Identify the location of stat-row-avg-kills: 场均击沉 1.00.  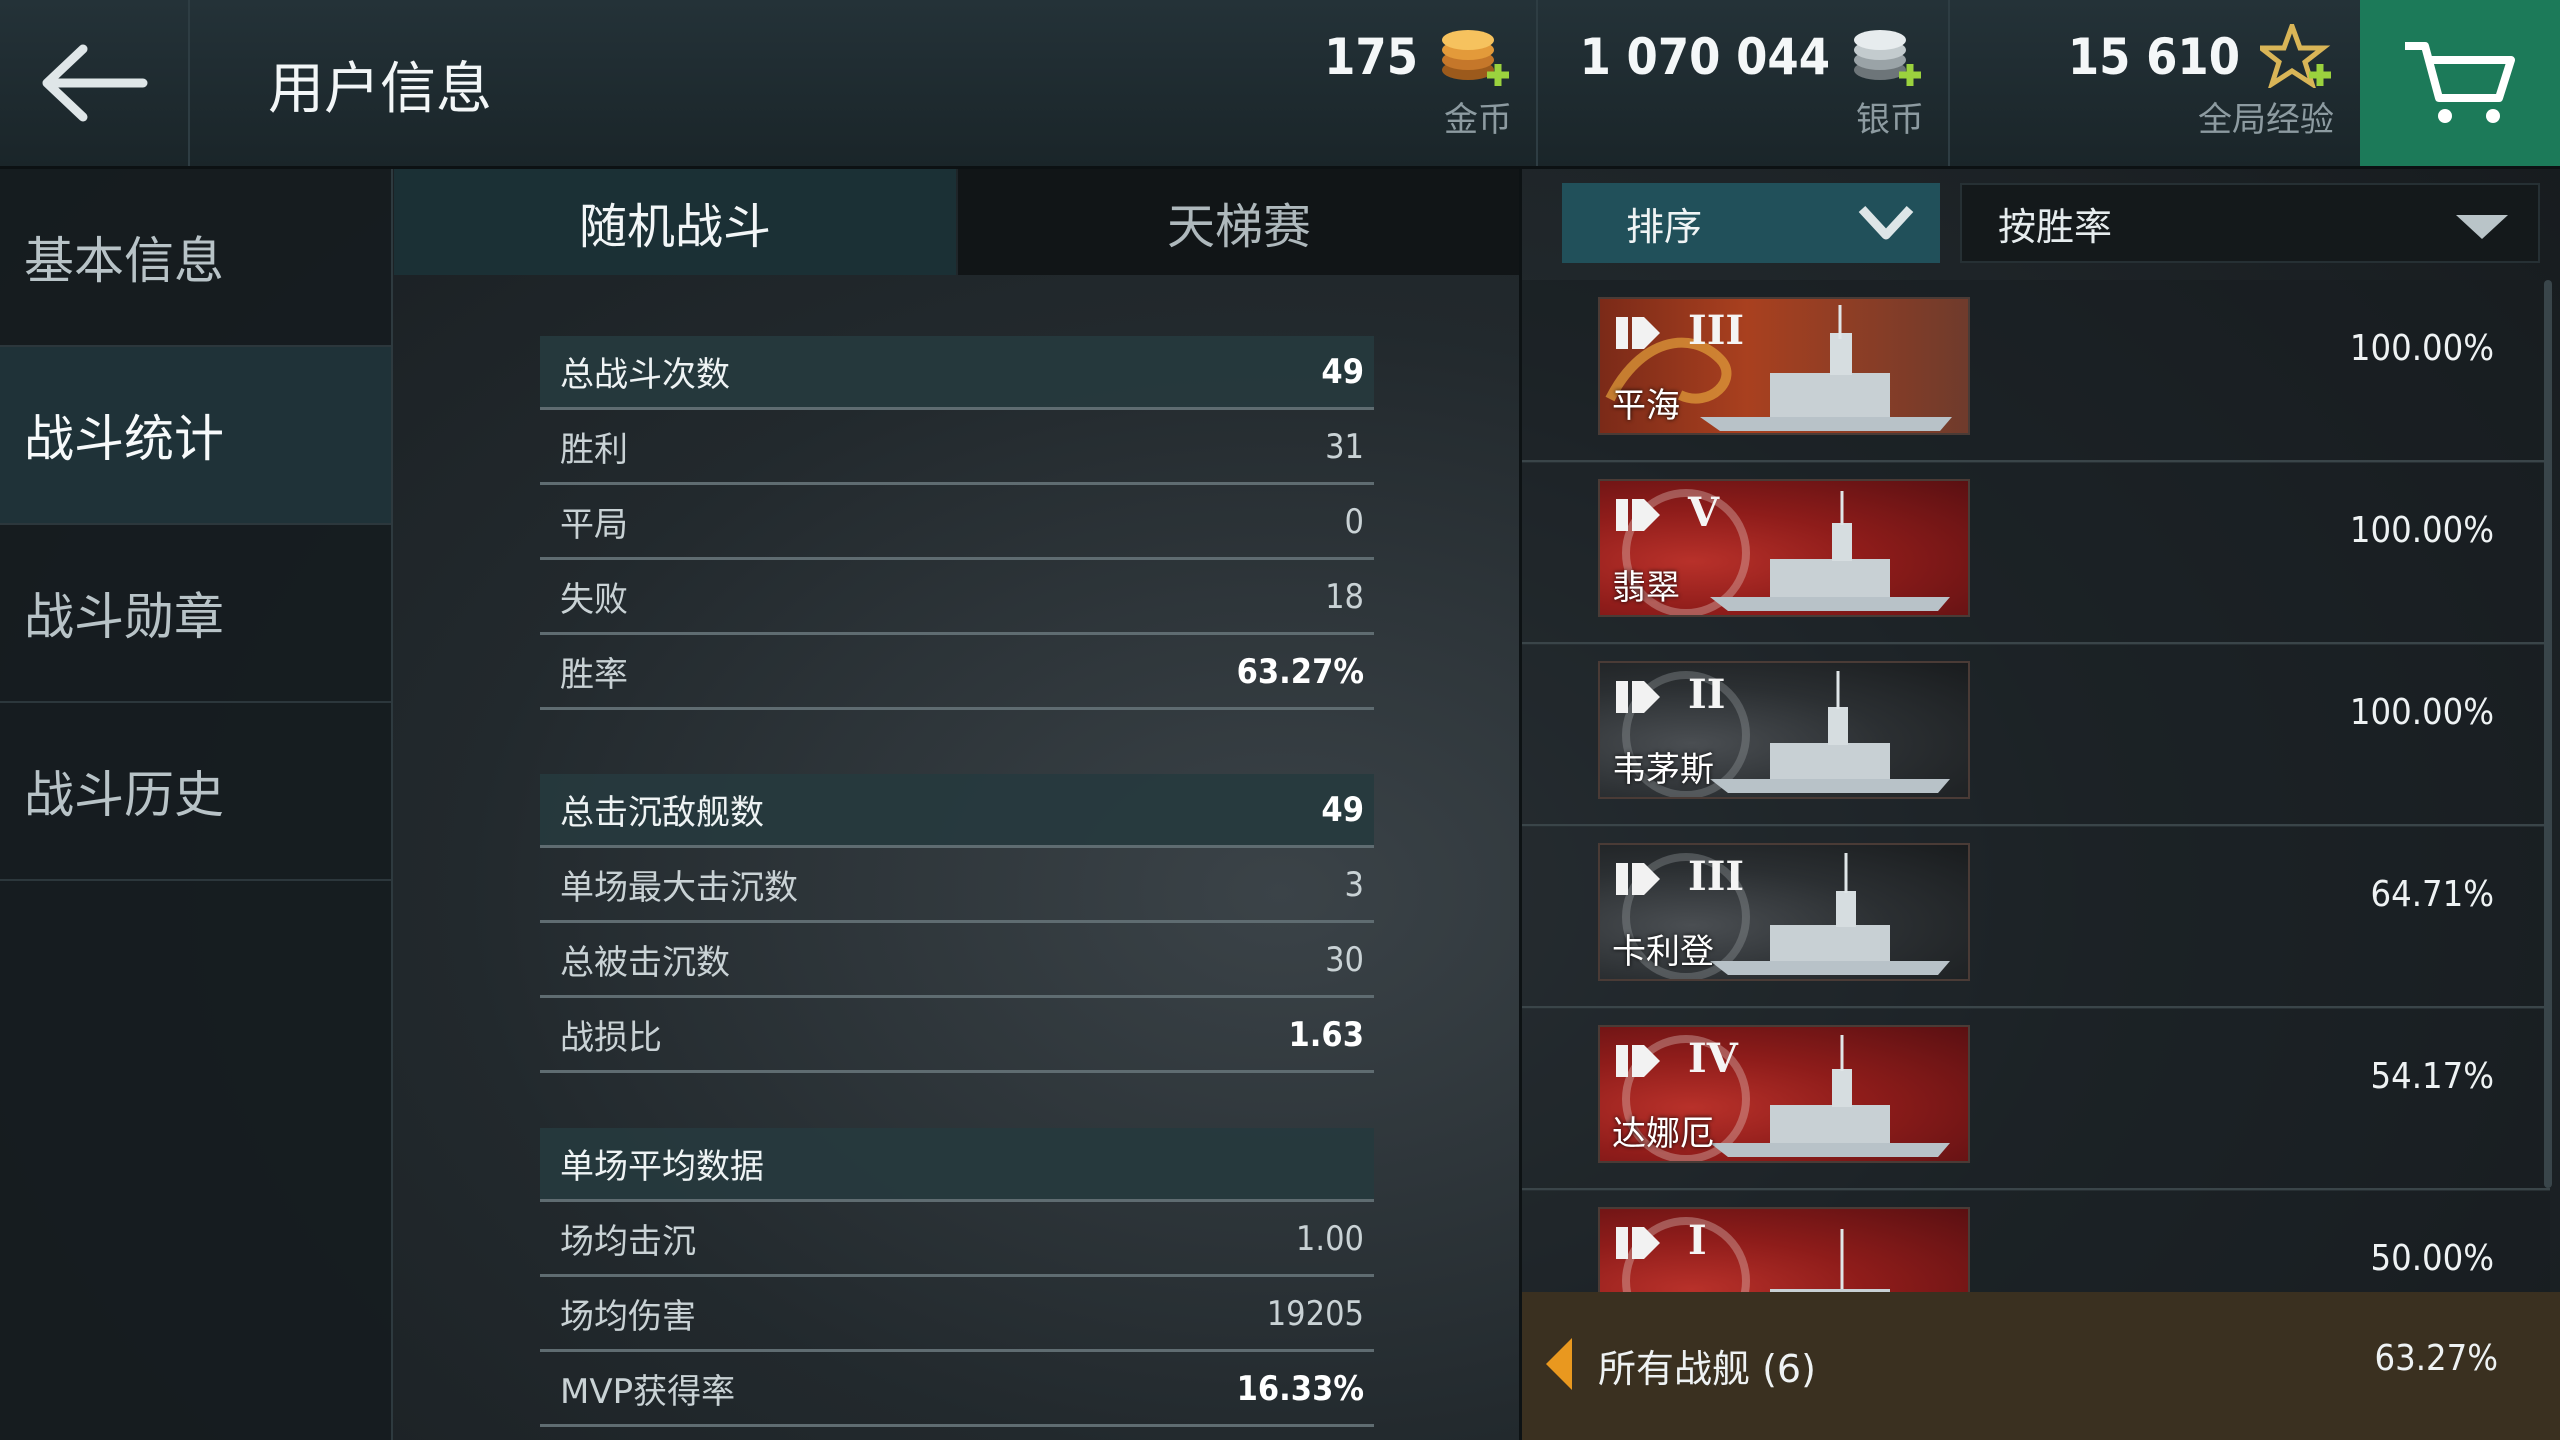
(957, 1240).